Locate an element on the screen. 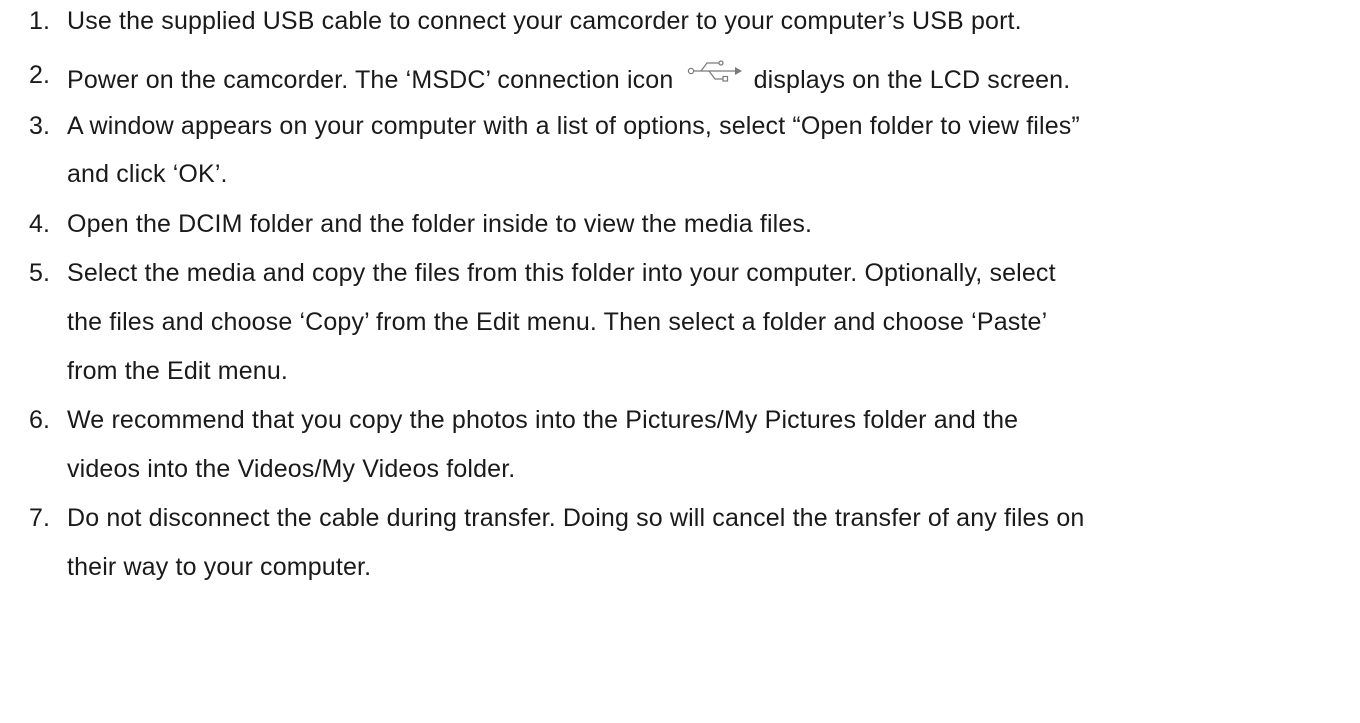 The height and width of the screenshot is (723, 1360). step-number: 3. is located at coordinates (40, 126).